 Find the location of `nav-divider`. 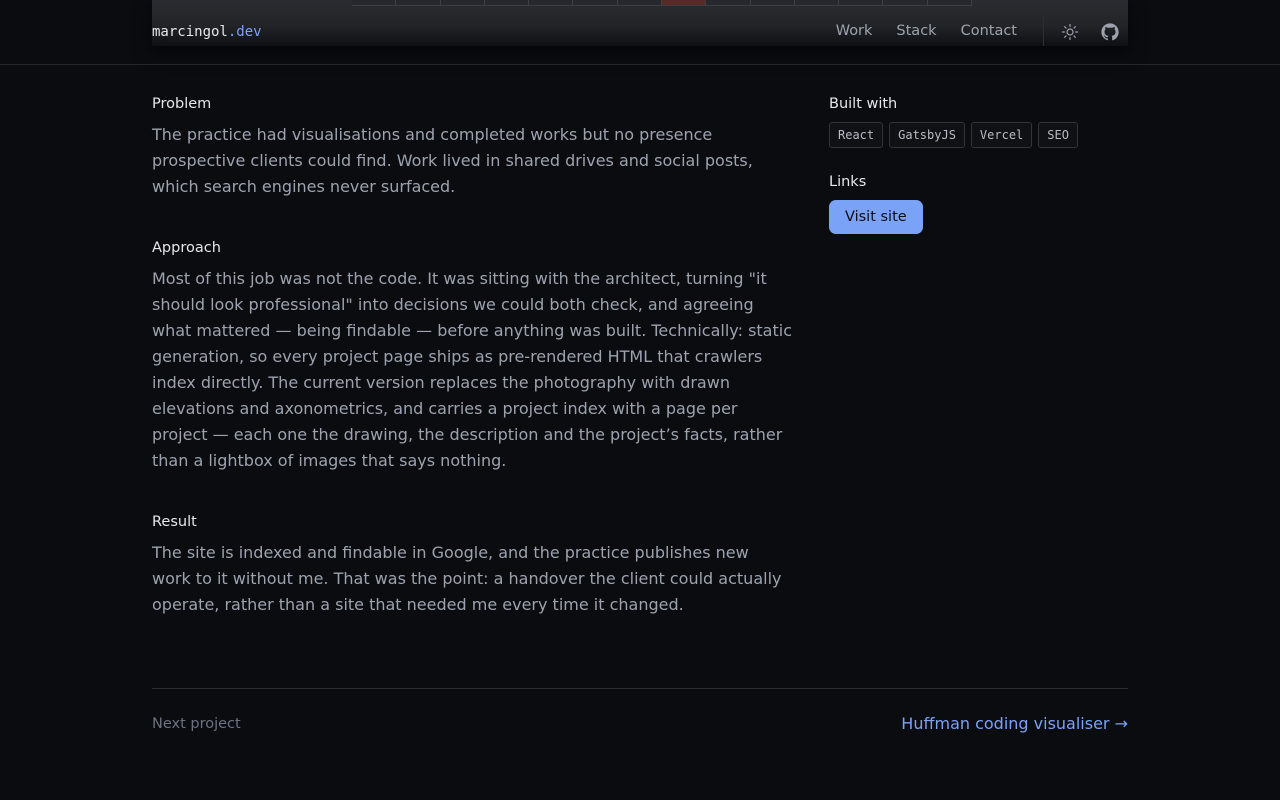

nav-divider is located at coordinates (1043, 31).